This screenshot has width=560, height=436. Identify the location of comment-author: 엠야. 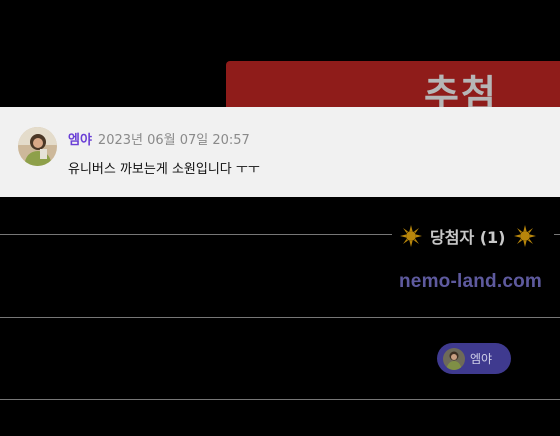
(80, 140).